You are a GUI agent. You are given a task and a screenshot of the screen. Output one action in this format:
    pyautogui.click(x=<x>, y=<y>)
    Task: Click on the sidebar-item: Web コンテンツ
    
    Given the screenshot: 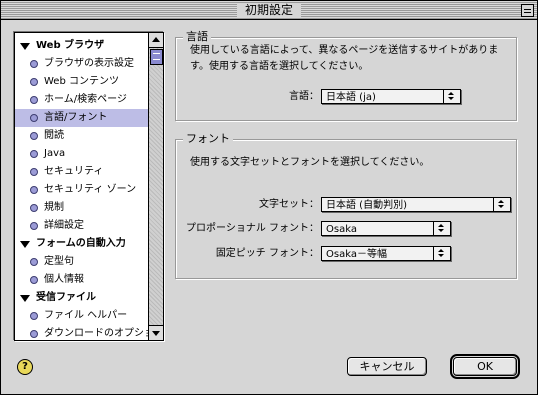 What is the action you would take?
    pyautogui.click(x=81, y=82)
    